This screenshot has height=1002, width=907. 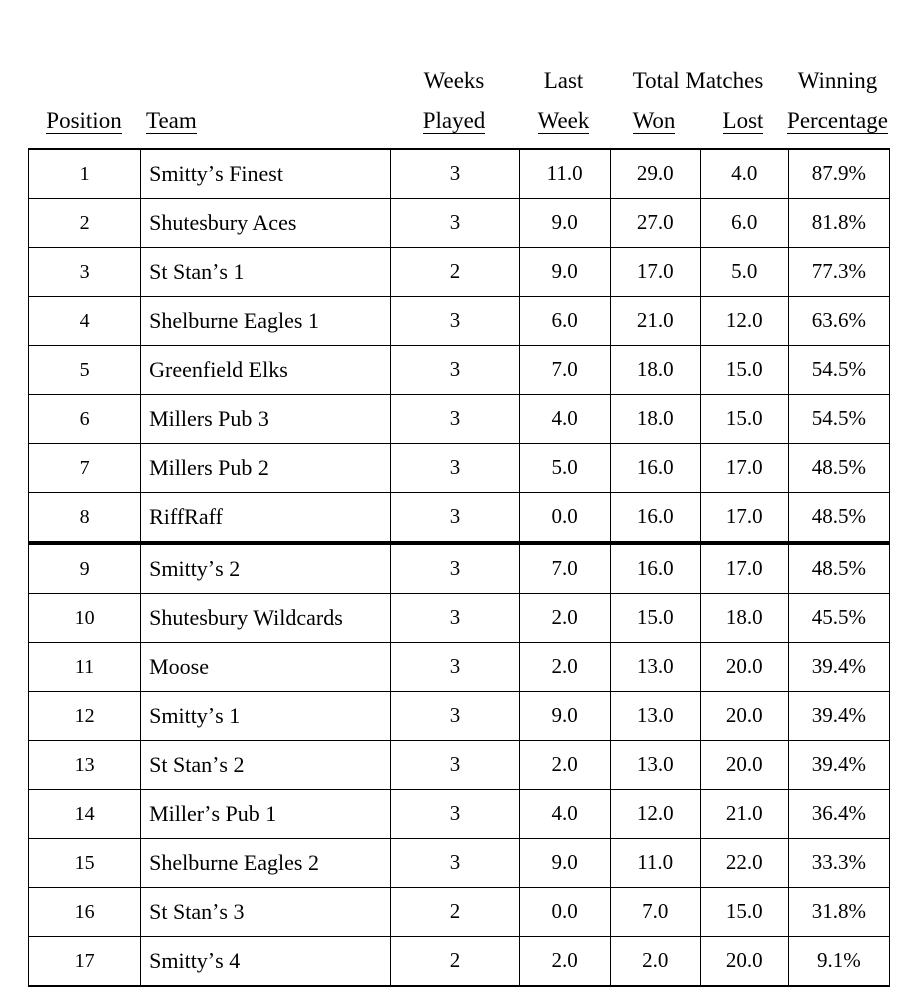 What do you see at coordinates (266, 765) in the screenshot?
I see `cell-team: St Stanʼs 2` at bounding box center [266, 765].